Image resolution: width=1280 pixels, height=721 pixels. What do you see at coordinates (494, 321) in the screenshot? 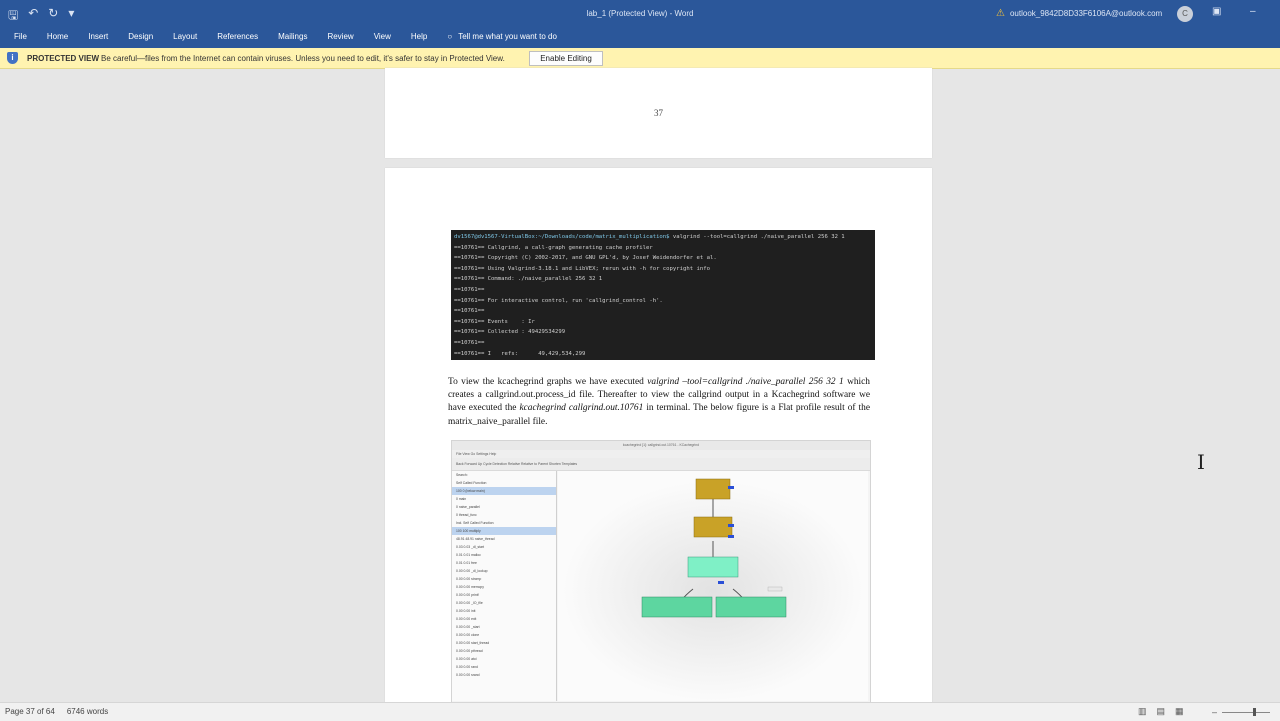
I see `terminal-line: ==10761== Events : Ir` at bounding box center [494, 321].